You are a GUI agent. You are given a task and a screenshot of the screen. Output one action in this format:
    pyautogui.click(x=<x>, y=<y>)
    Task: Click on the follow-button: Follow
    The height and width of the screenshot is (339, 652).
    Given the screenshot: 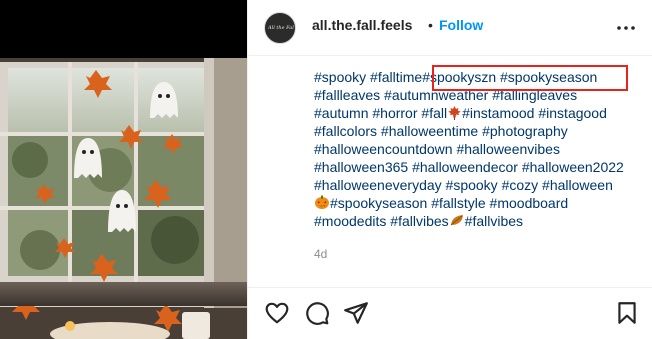 What is the action you would take?
    pyautogui.click(x=461, y=25)
    